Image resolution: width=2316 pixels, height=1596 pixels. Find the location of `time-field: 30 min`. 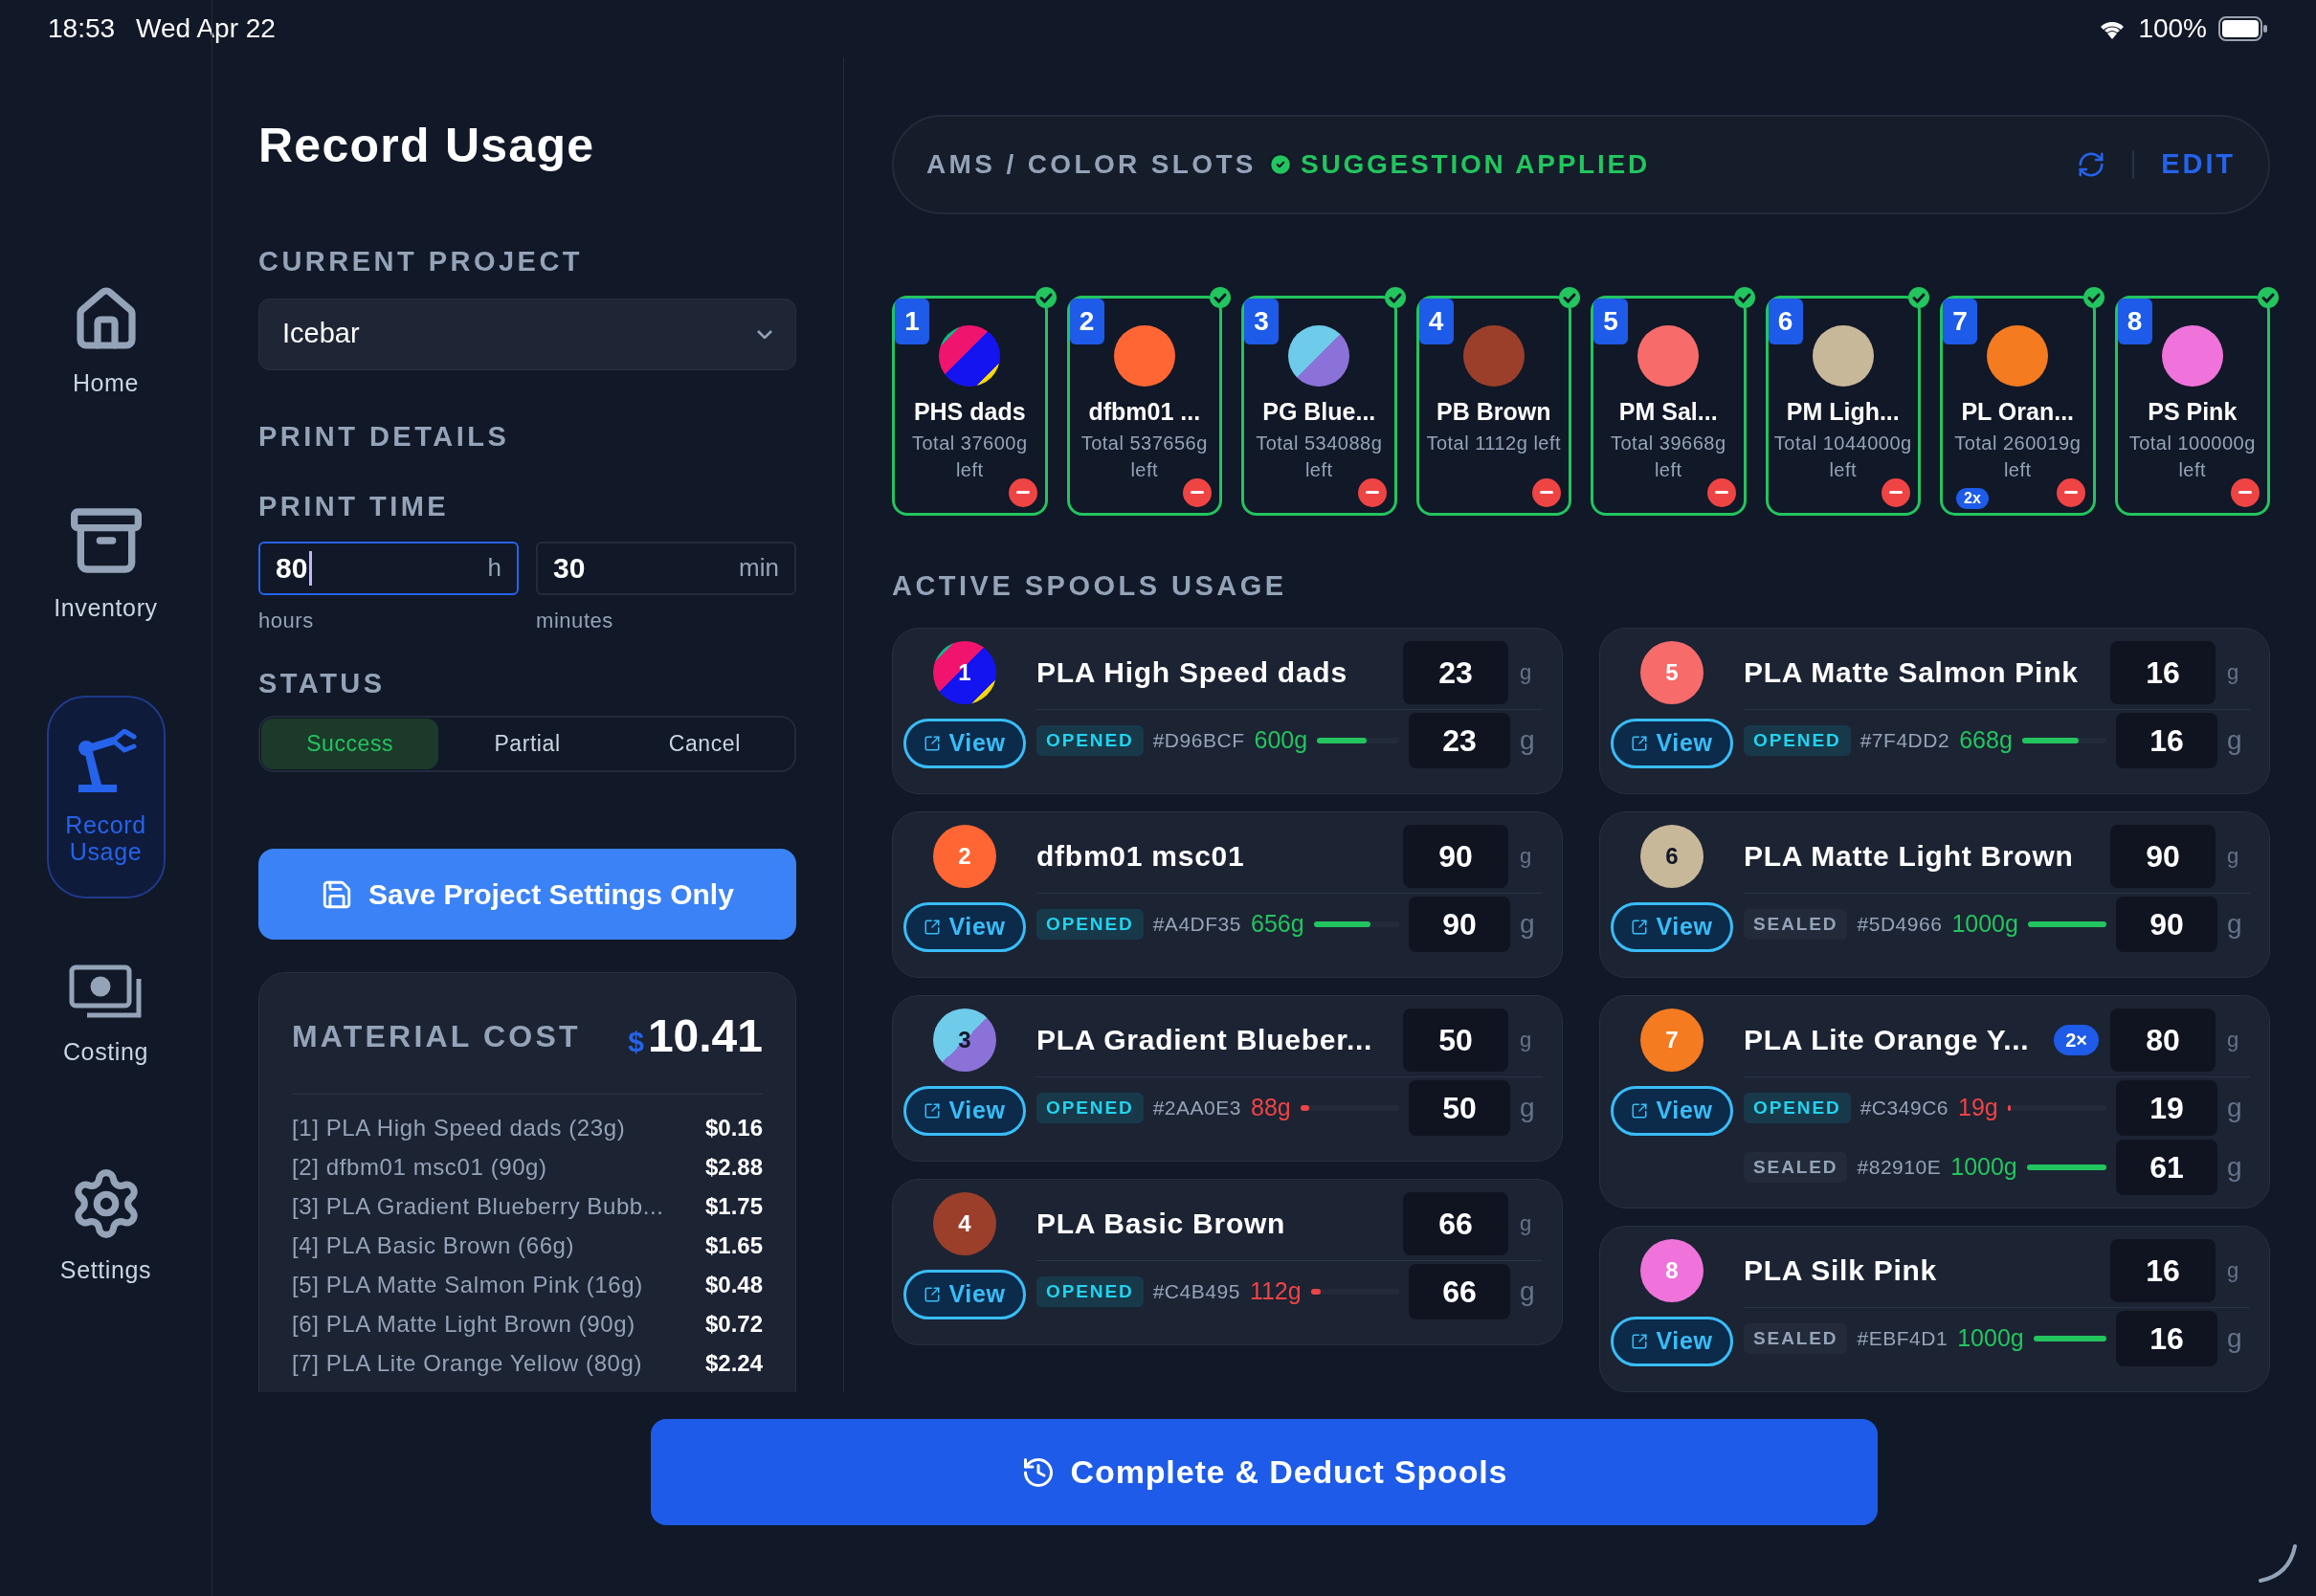

time-field: 30 min is located at coordinates (666, 568).